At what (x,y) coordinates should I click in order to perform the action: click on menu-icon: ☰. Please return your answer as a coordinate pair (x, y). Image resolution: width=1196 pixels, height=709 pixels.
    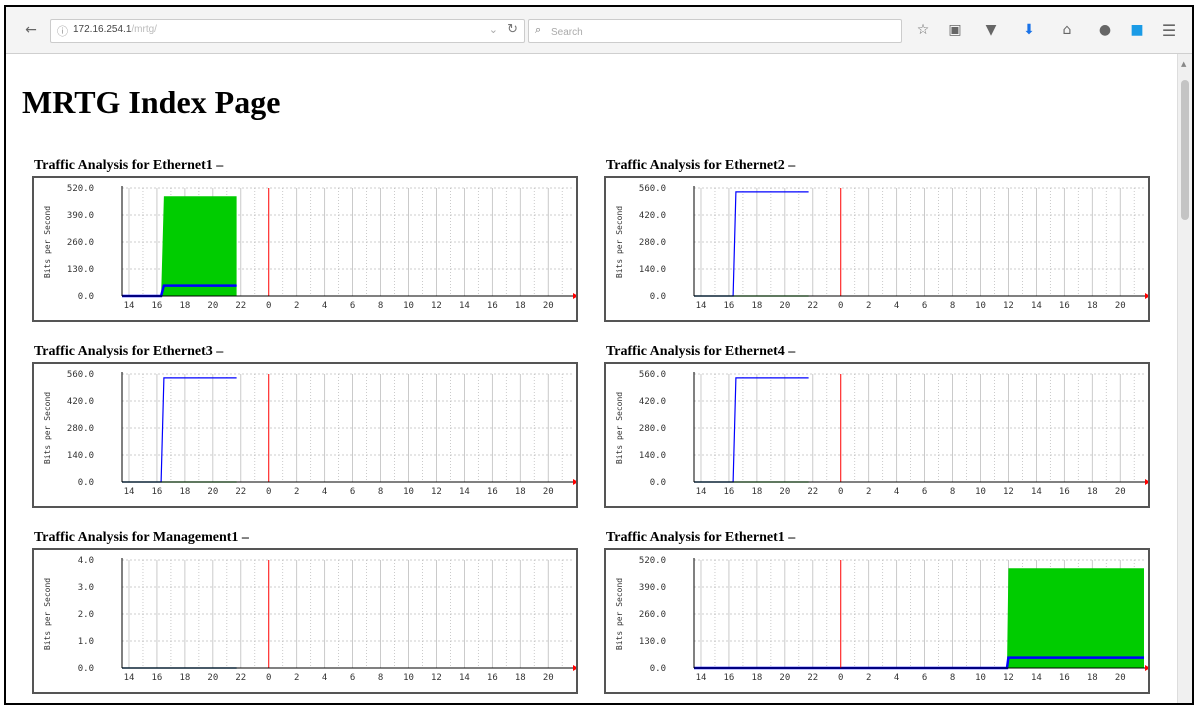
    Looking at the image, I should click on (1169, 30).